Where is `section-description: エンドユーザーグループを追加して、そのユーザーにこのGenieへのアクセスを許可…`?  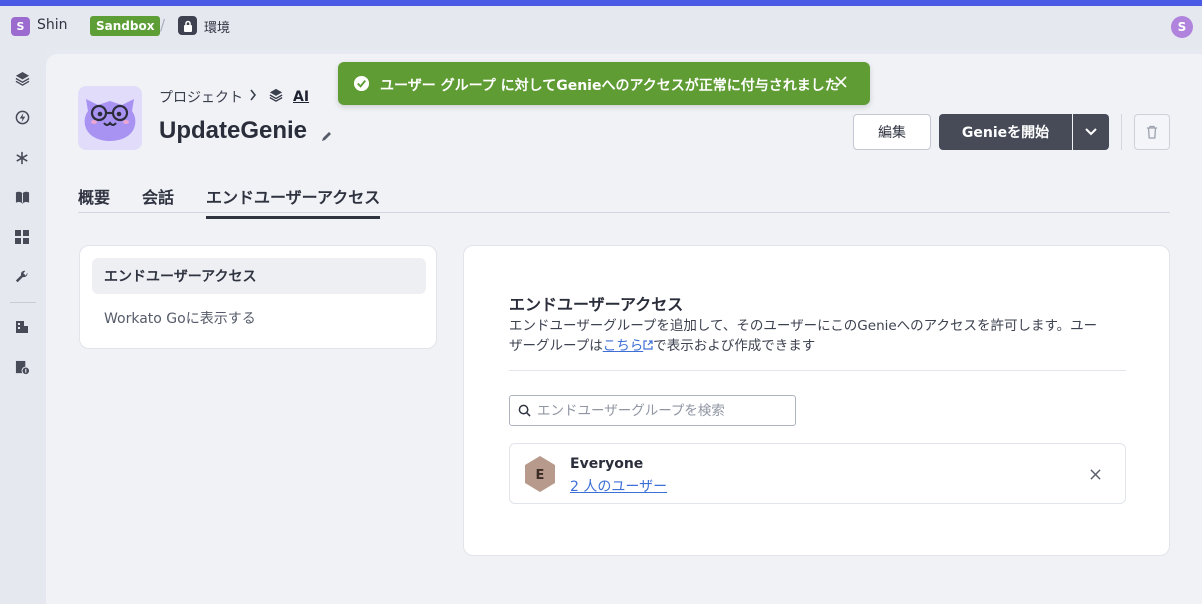 section-description: エンドユーザーグループを追加して、そのユーザーにこのGenieへのアクセスを許可… is located at coordinates (819, 336).